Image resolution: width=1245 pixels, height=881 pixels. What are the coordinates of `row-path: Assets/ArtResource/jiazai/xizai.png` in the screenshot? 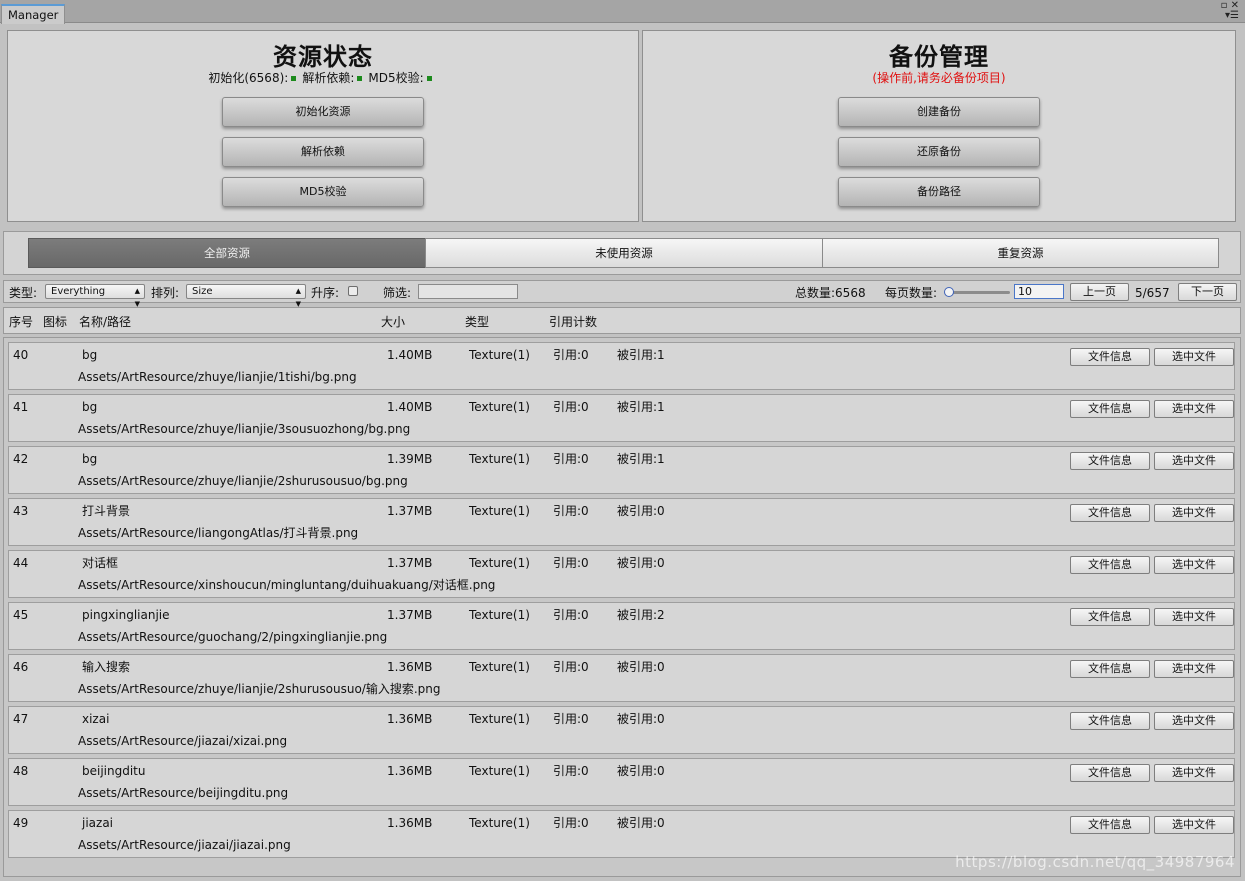 It's located at (183, 741).